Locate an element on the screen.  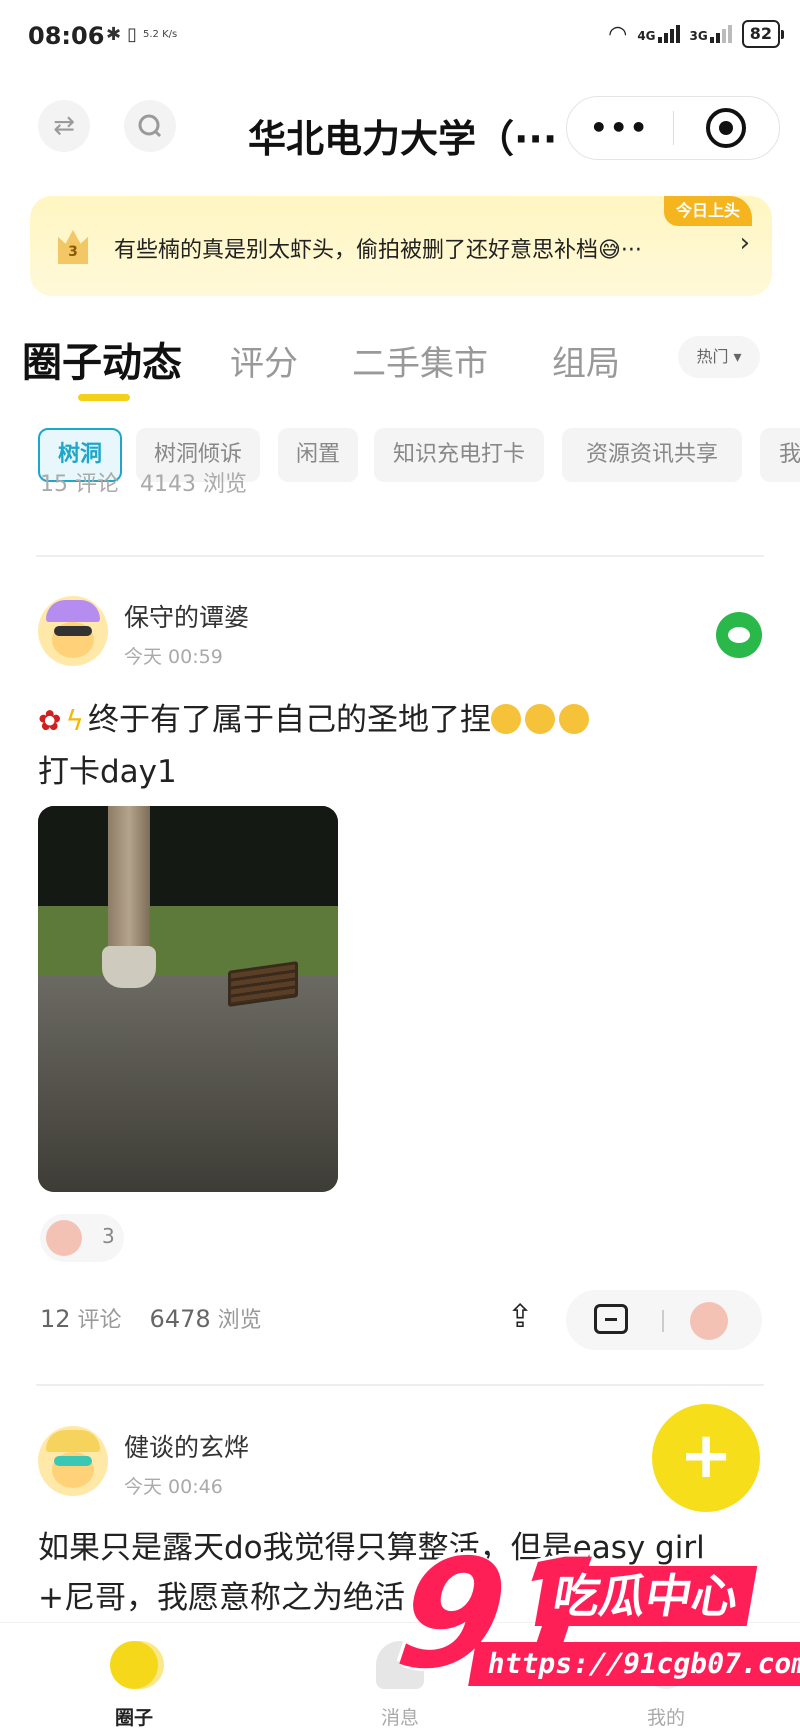
swap-button: ⇄ is located at coordinates (64, 126).